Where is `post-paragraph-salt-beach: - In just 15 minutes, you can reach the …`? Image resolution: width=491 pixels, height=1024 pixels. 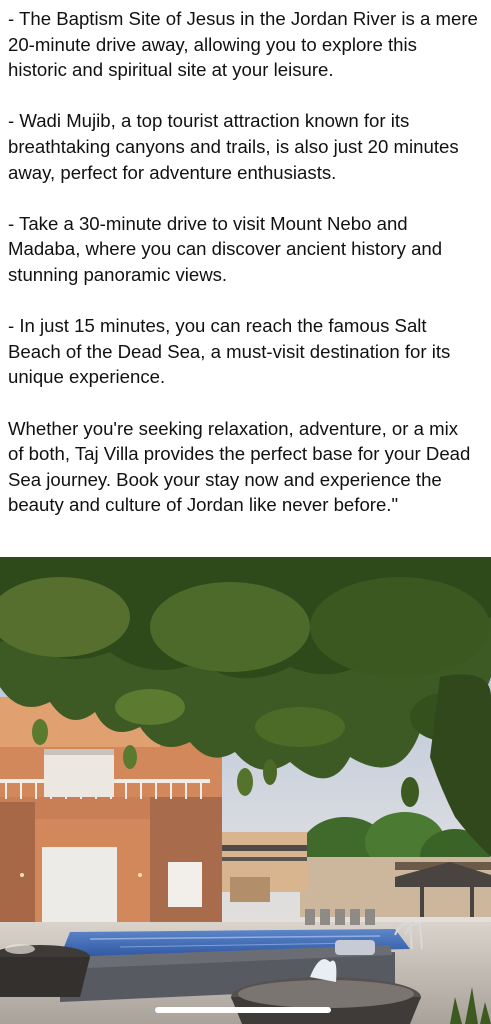
post-paragraph-salt-beach: - In just 15 minutes, you can reach the … is located at coordinates (229, 351).